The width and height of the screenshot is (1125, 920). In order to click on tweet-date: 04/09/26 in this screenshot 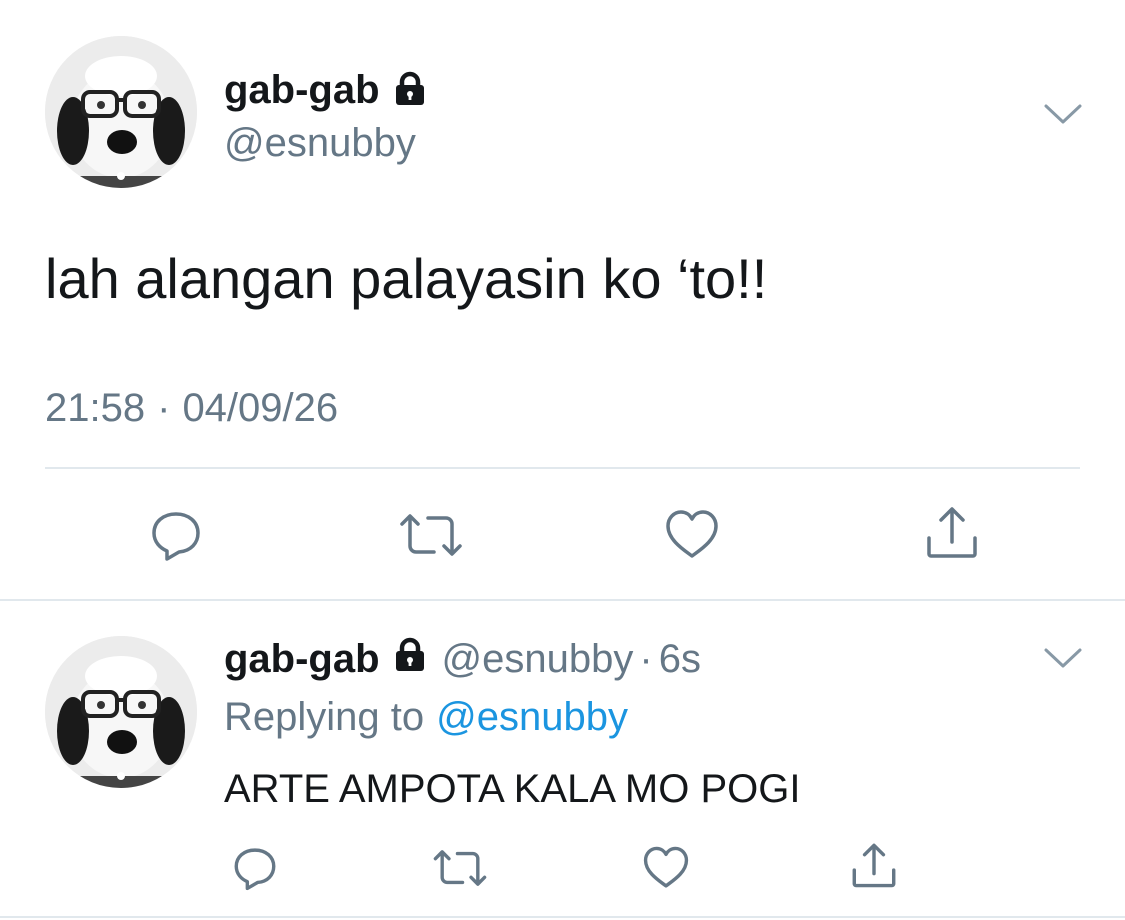, I will do `click(260, 408)`.